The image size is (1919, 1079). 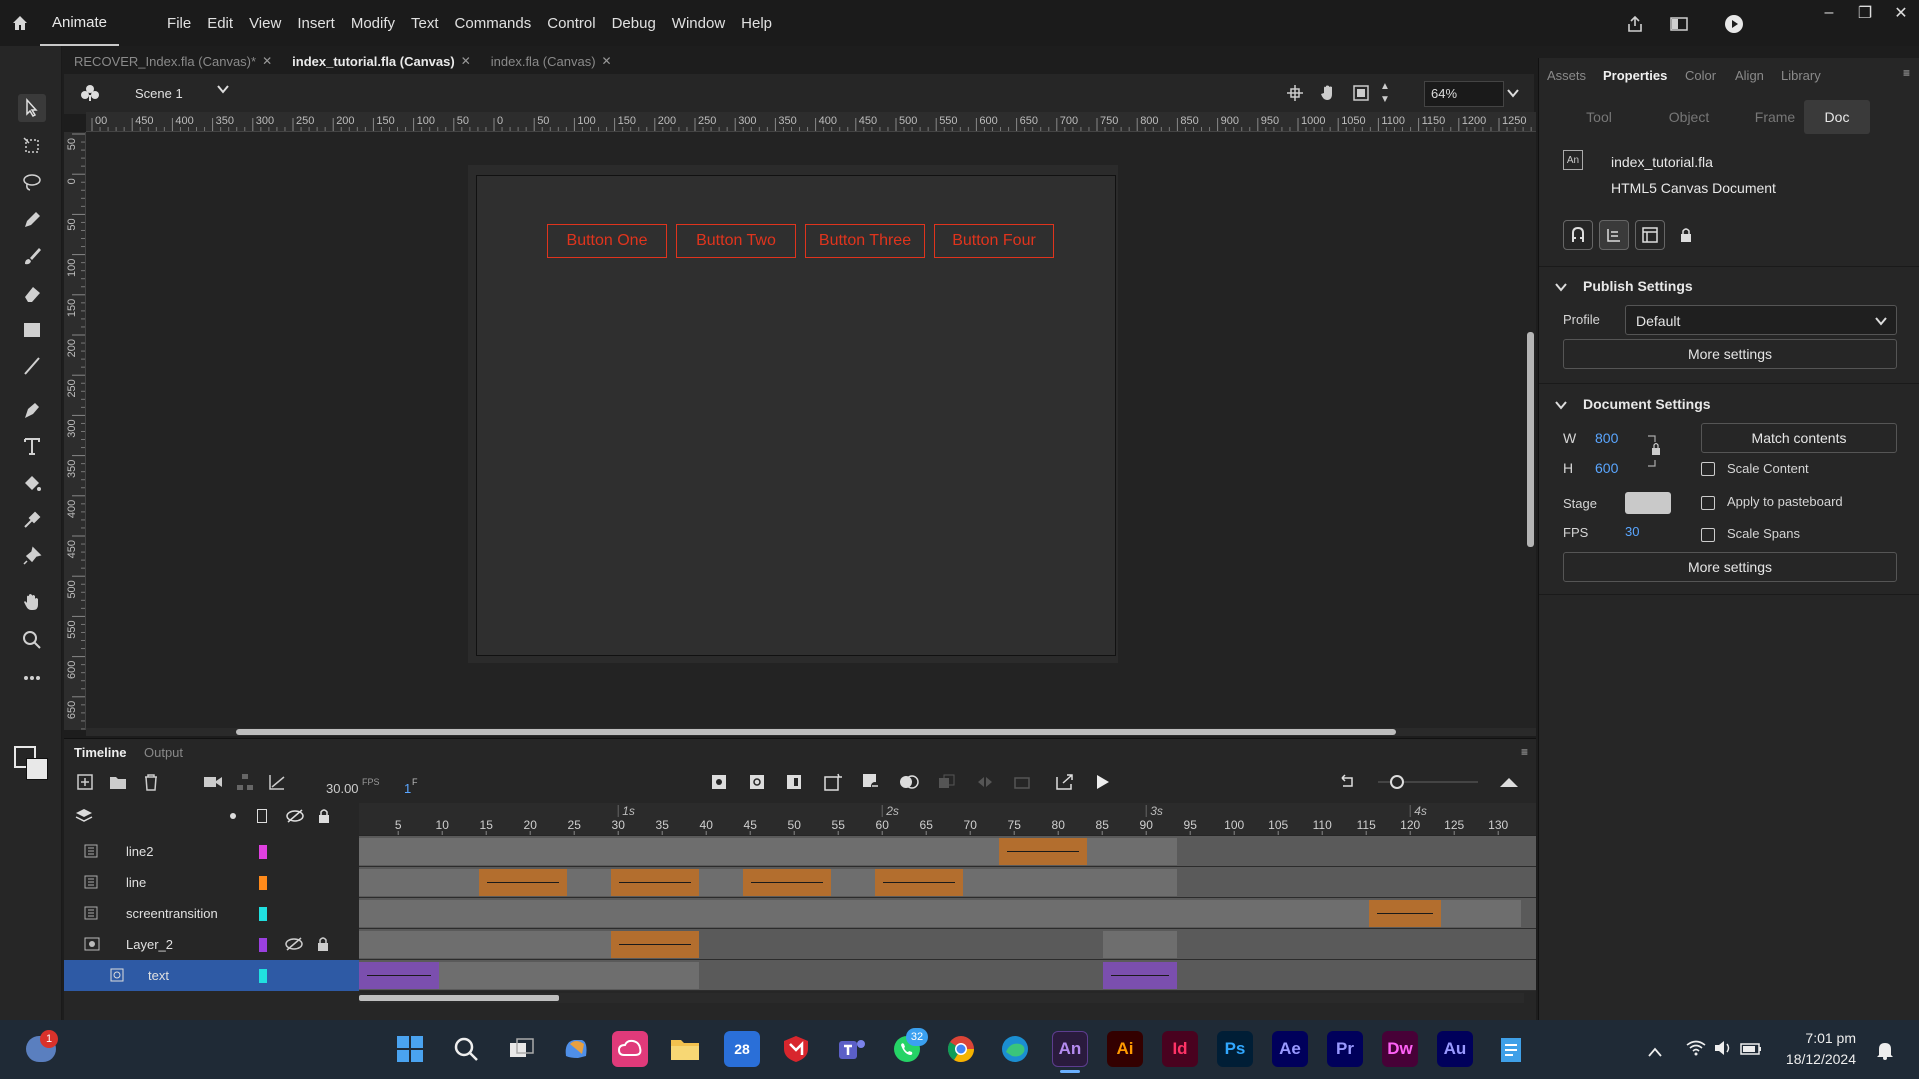 I want to click on height-value: 600, so click(x=1606, y=468).